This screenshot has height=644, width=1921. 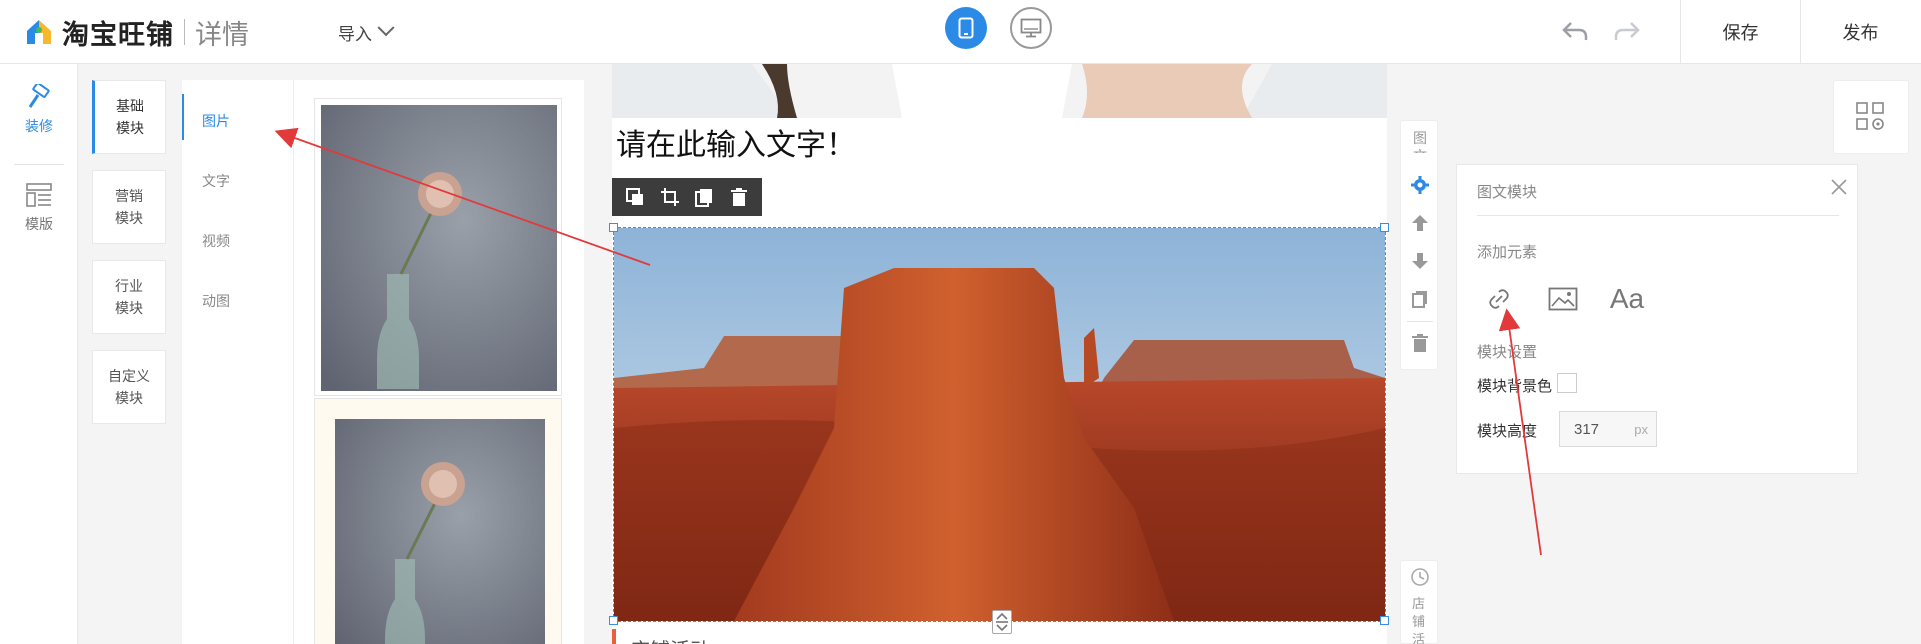 I want to click on grid-settings-icon, so click(x=1870, y=116).